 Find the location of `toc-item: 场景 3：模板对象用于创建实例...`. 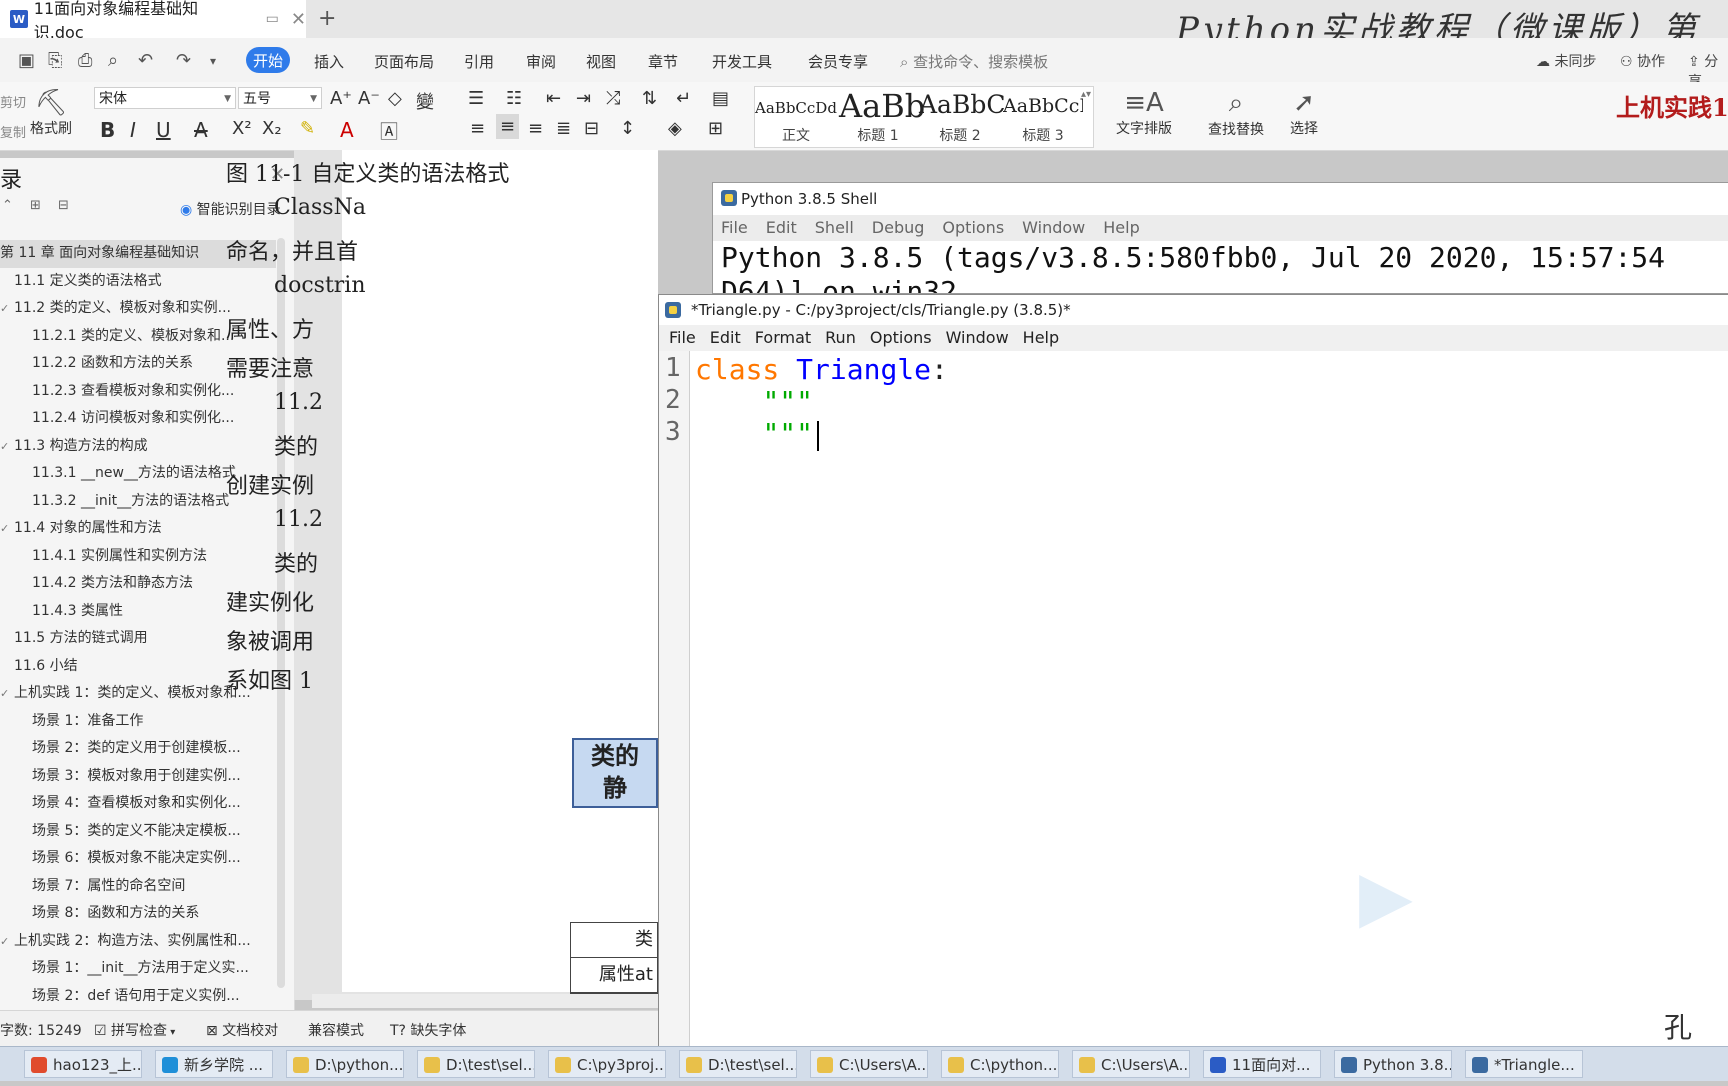

toc-item: 场景 3：模板对象用于创建实例... is located at coordinates (138, 777).